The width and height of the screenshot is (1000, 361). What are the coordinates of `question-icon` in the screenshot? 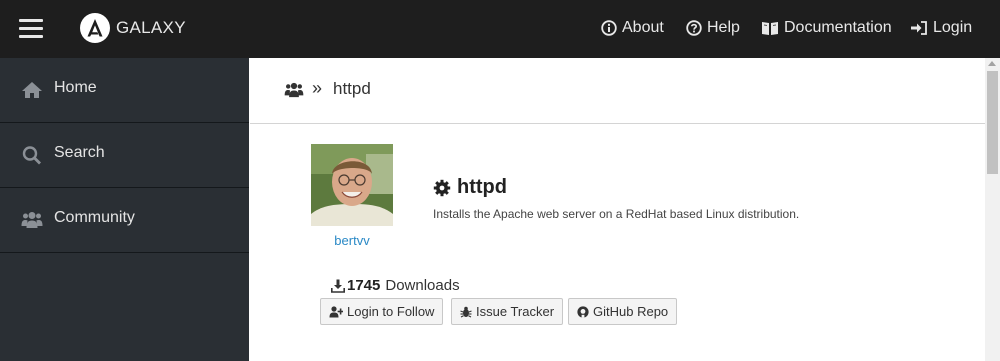 It's located at (694, 28).